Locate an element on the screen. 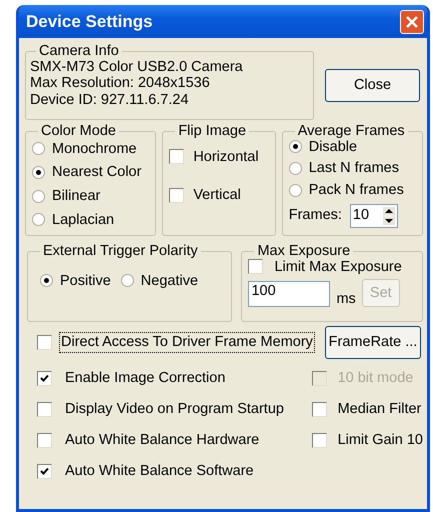 The image size is (433, 512). spin-arrows-icon is located at coordinates (388, 215).